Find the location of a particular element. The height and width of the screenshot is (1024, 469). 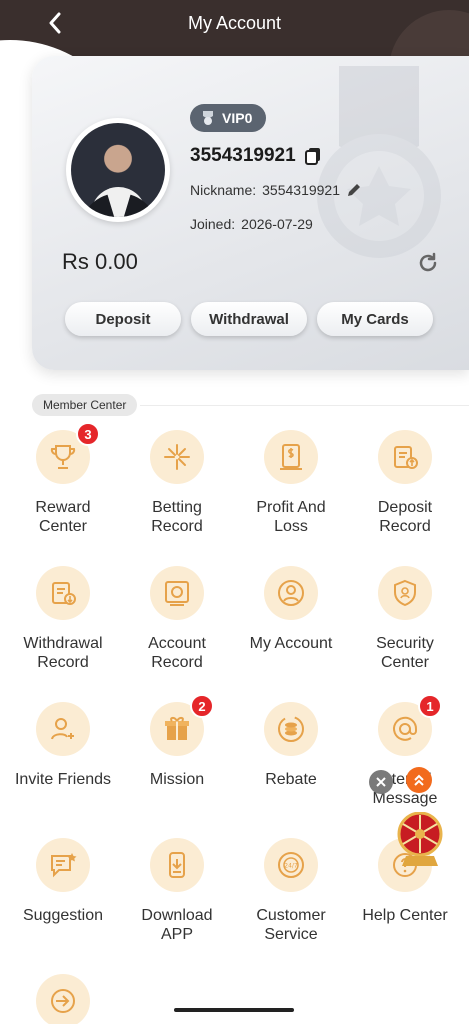

deposit-button: Deposit is located at coordinates (123, 319).